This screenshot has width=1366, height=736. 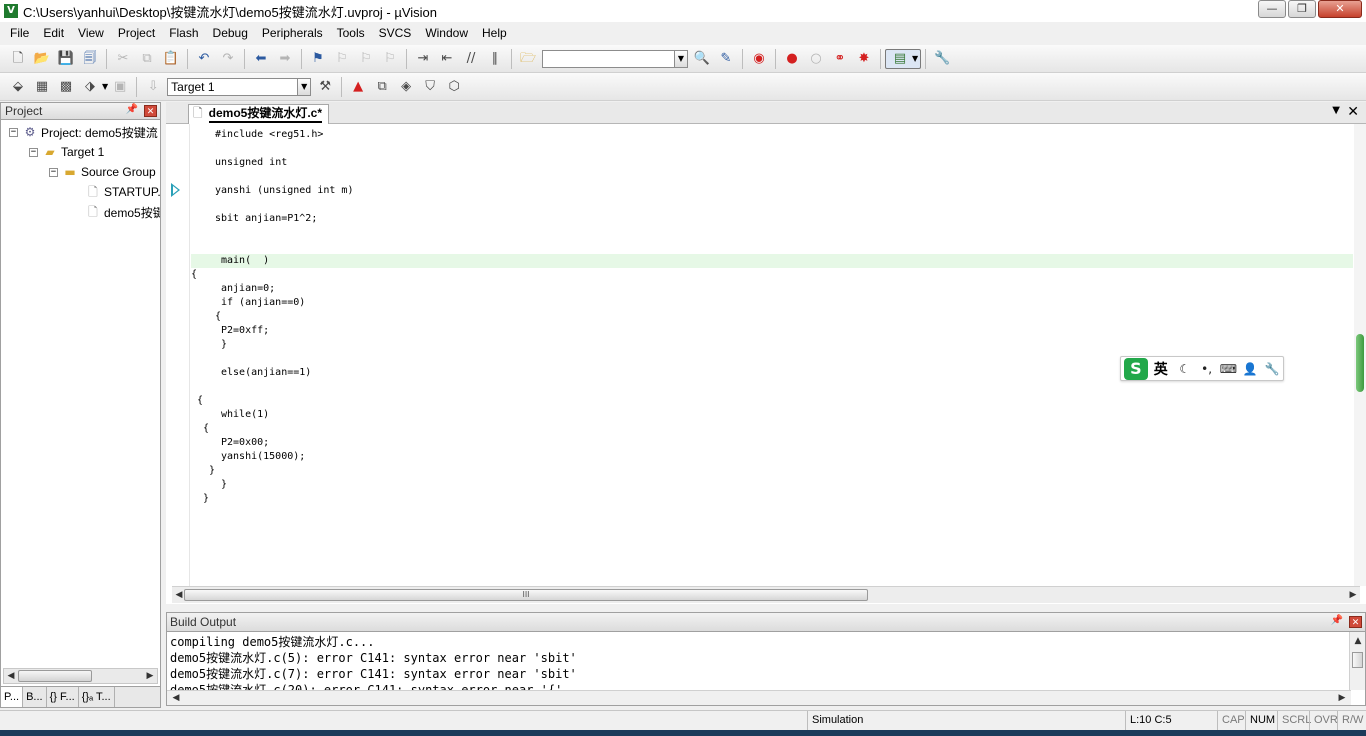 I want to click on prev-bookmark-icon: ⚐, so click(x=342, y=59).